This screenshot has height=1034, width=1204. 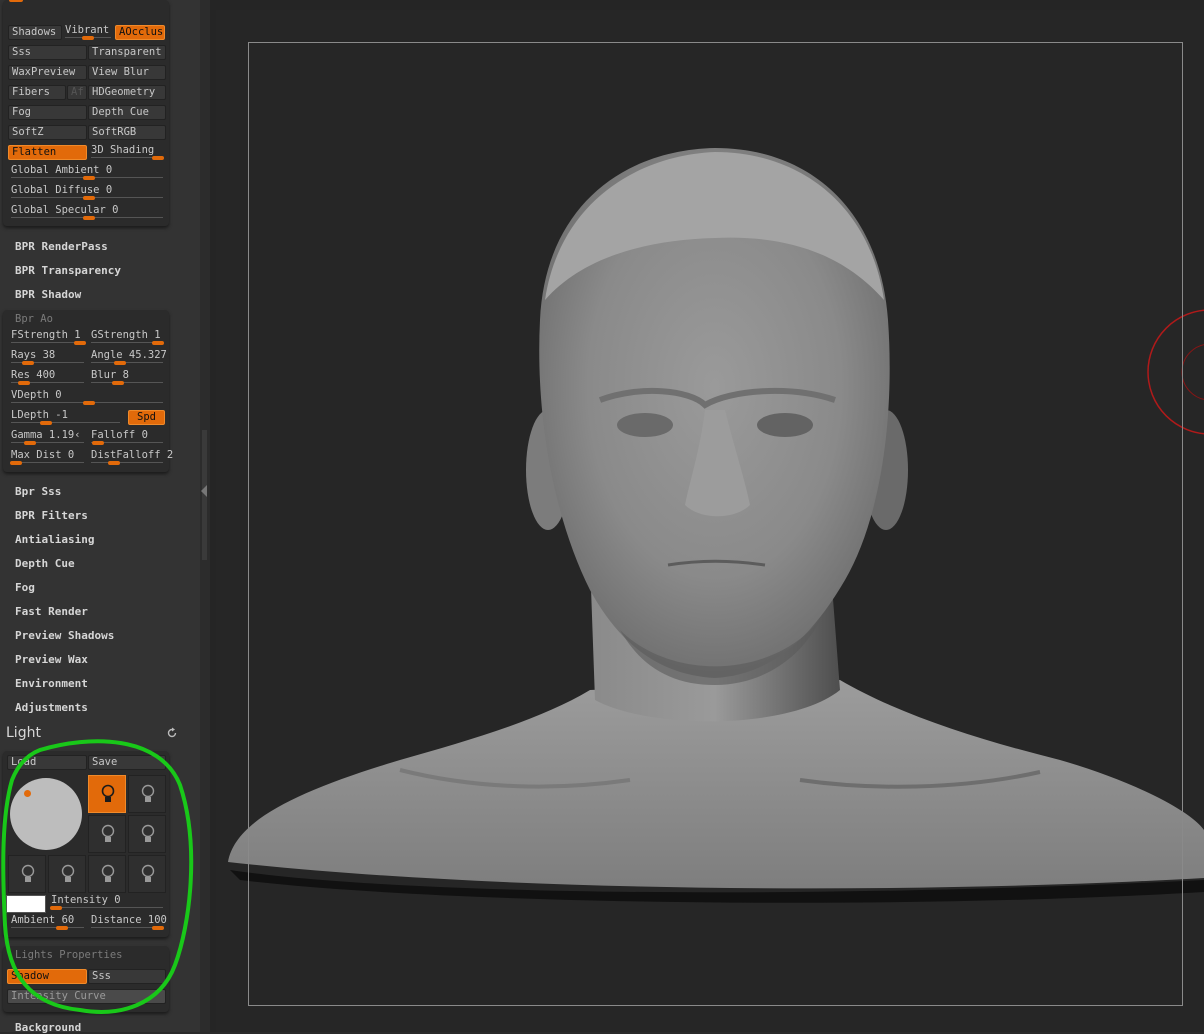 I want to click on brush-cursor-inner, so click(x=1192, y=372).